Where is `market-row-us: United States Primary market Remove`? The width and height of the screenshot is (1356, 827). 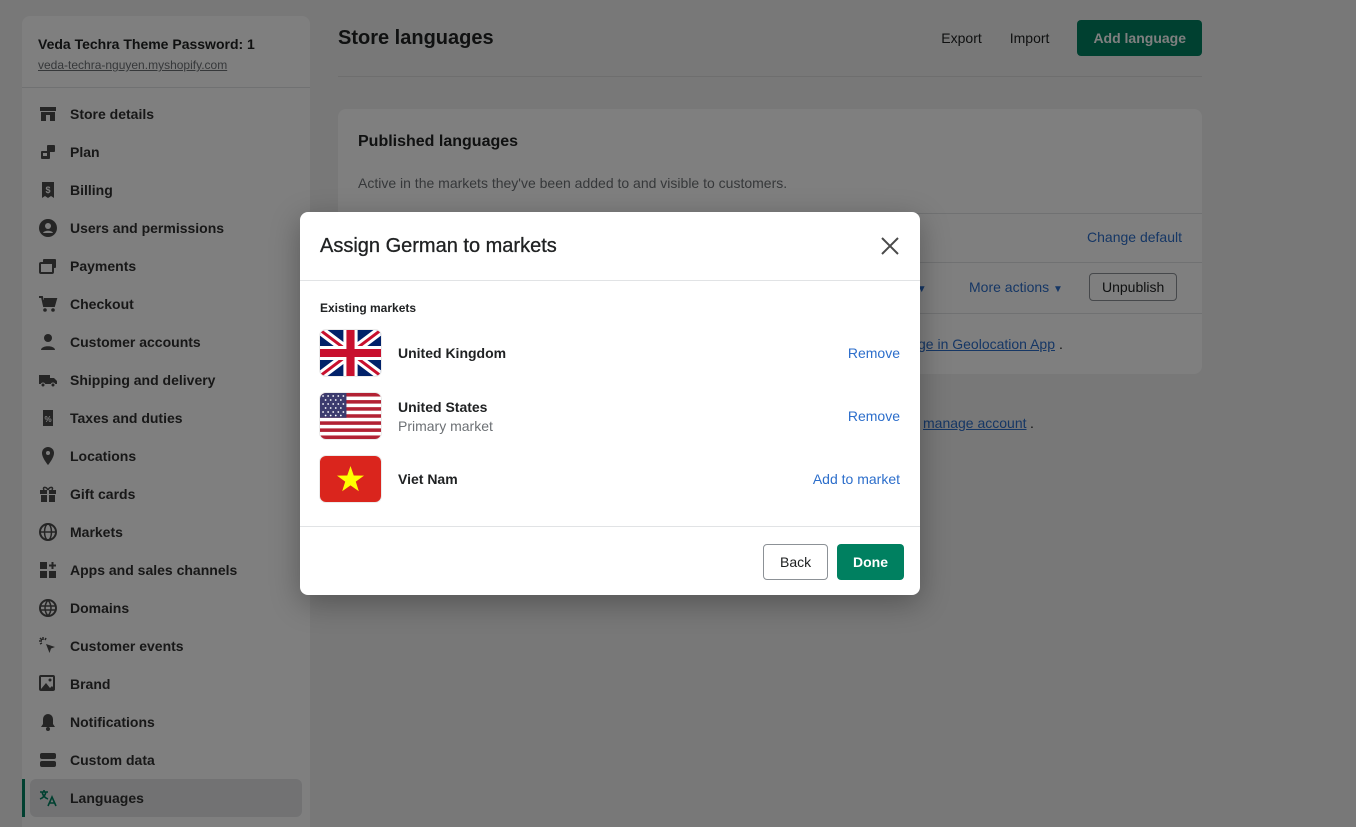 market-row-us: United States Primary market Remove is located at coordinates (610, 416).